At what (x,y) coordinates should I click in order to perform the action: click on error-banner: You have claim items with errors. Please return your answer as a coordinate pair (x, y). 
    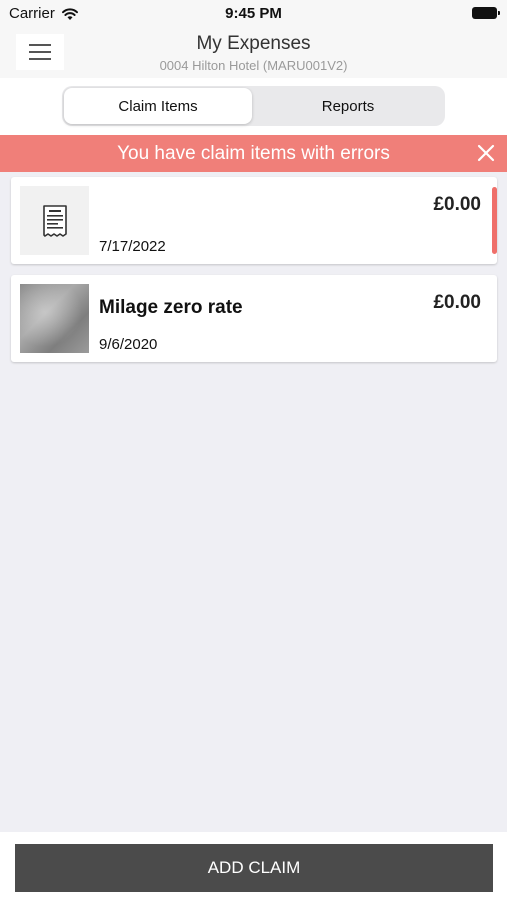
    Looking at the image, I should click on (253, 153).